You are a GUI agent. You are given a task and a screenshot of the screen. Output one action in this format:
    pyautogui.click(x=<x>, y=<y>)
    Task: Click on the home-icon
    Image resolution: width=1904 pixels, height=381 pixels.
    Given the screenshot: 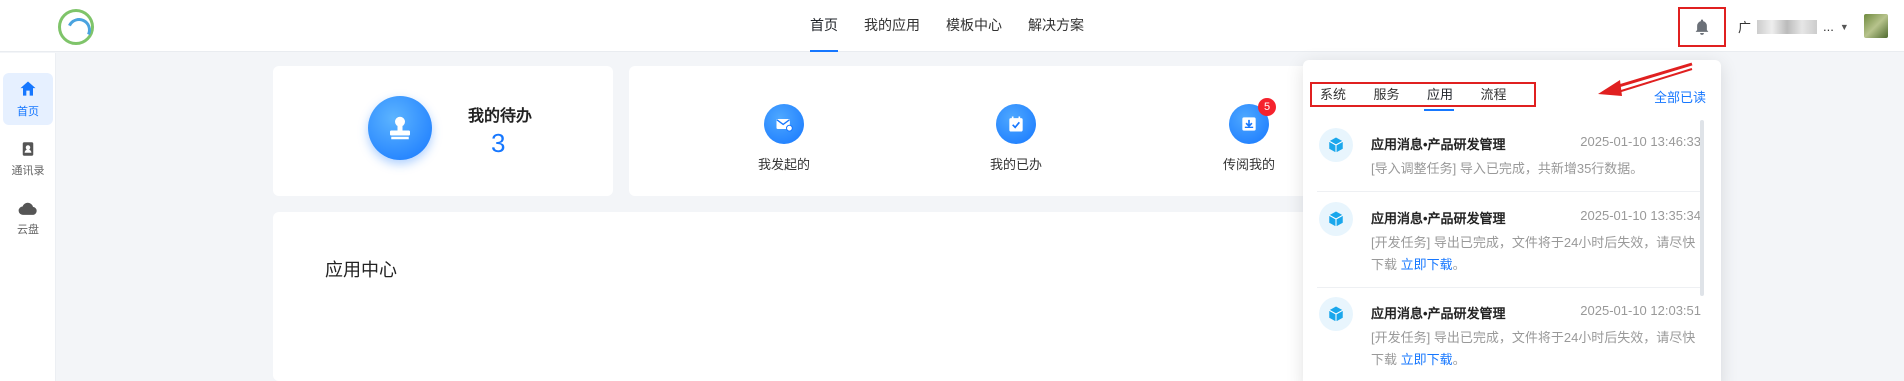 What is the action you would take?
    pyautogui.click(x=28, y=88)
    